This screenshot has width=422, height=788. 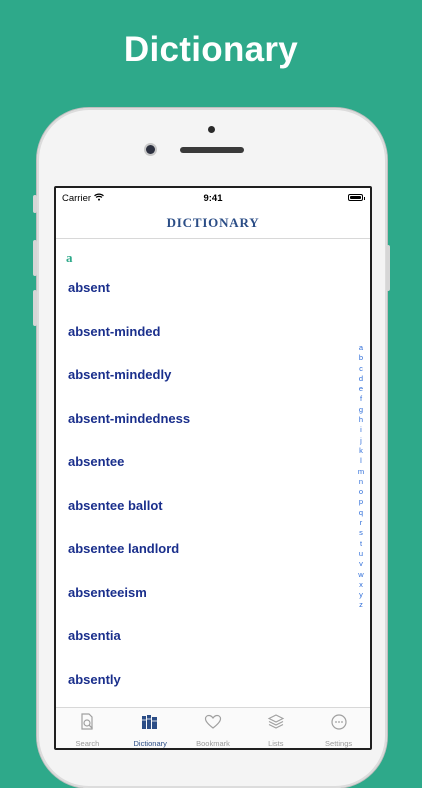 I want to click on tab-lists: Lists, so click(x=275, y=728).